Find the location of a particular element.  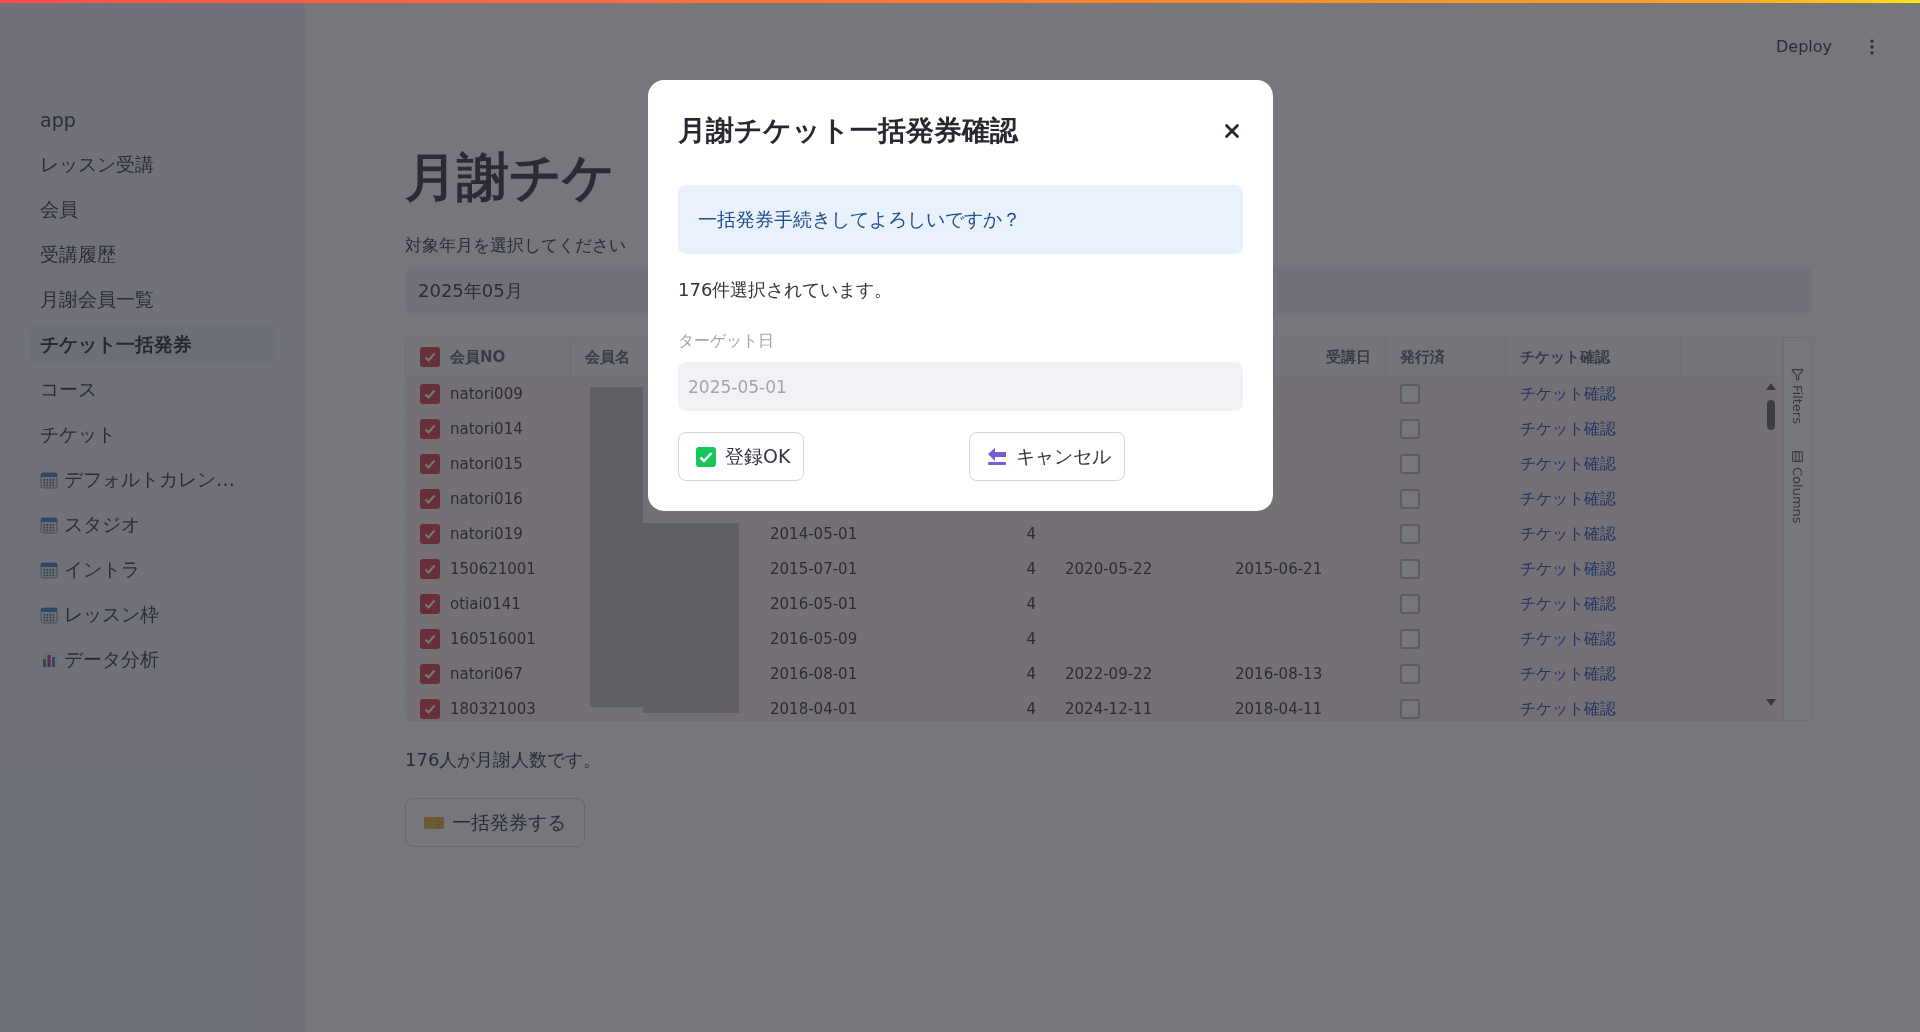

selection-count: 176件選択されています。 is located at coordinates (786, 290).